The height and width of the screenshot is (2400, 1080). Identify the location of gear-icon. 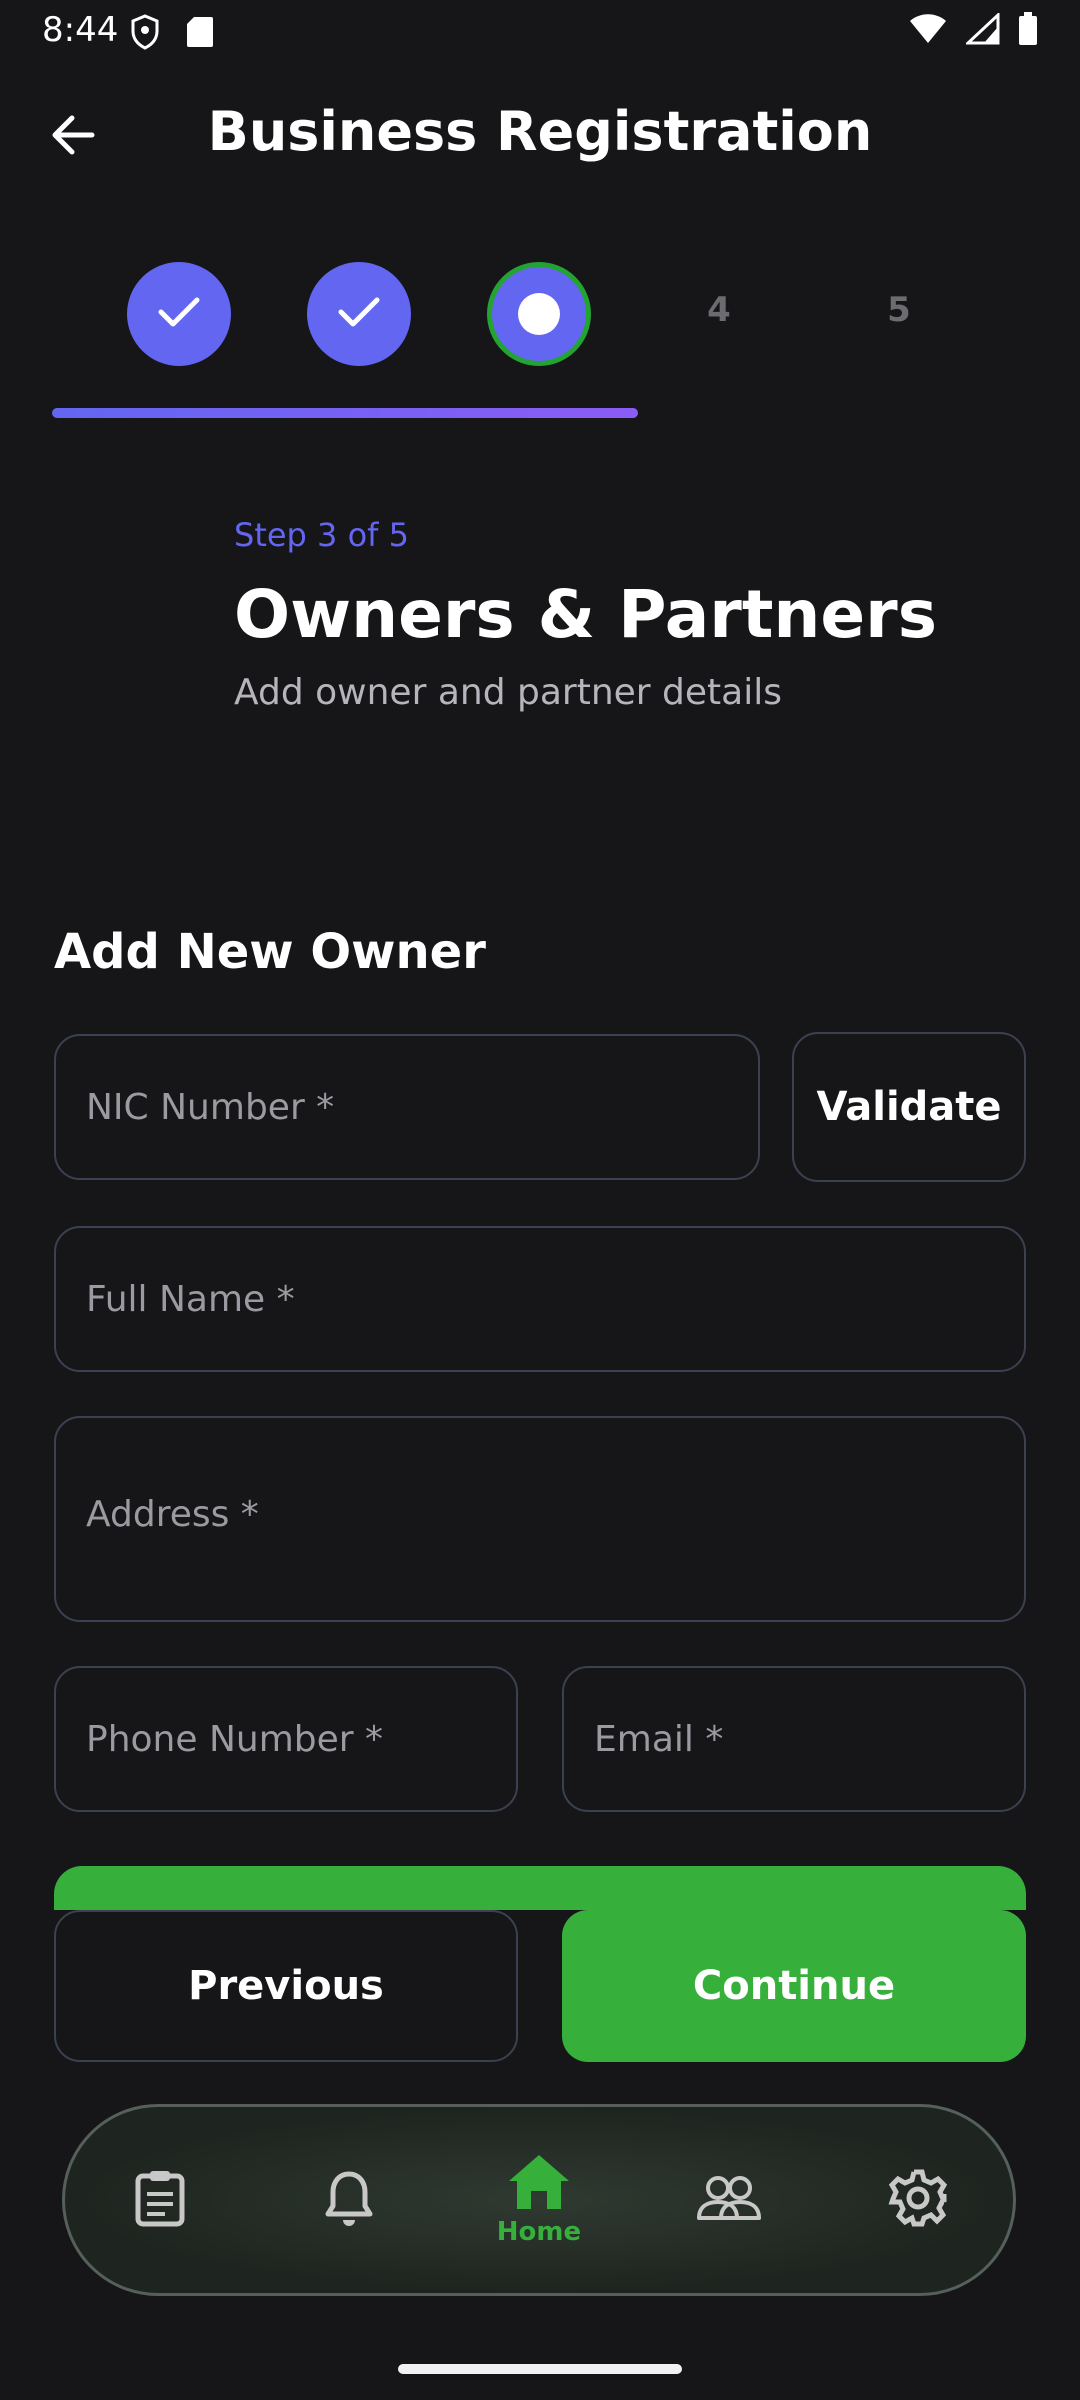
(918, 2200).